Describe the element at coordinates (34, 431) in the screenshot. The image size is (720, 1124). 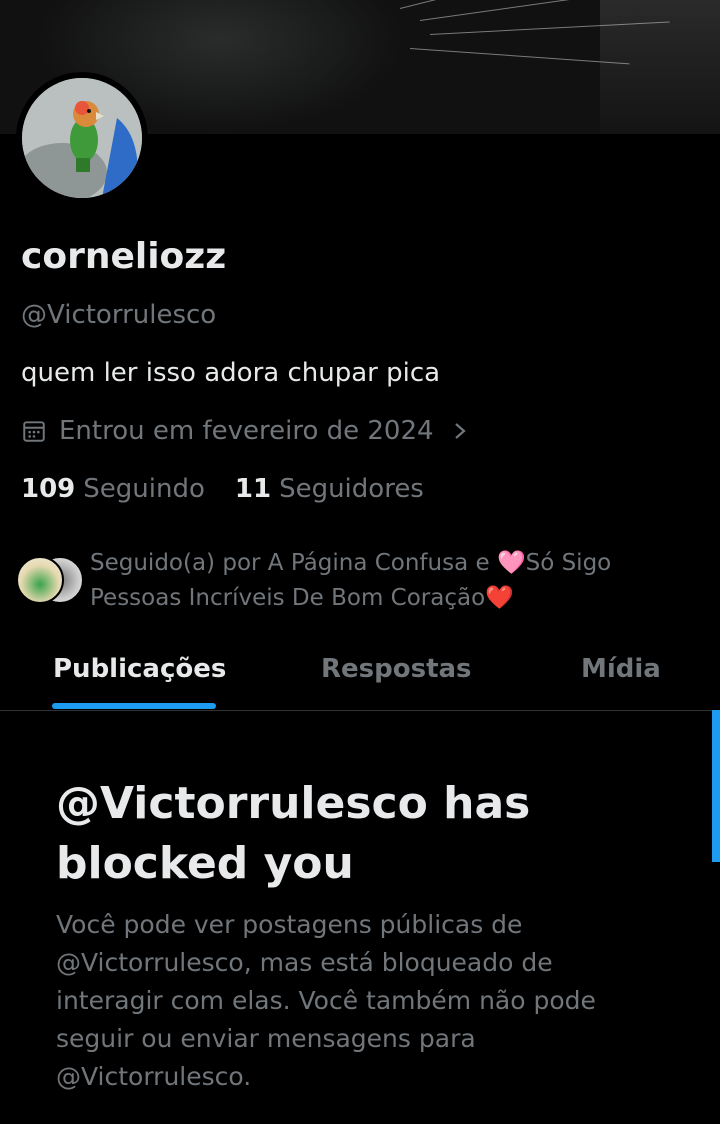
I see `calendar-icon` at that location.